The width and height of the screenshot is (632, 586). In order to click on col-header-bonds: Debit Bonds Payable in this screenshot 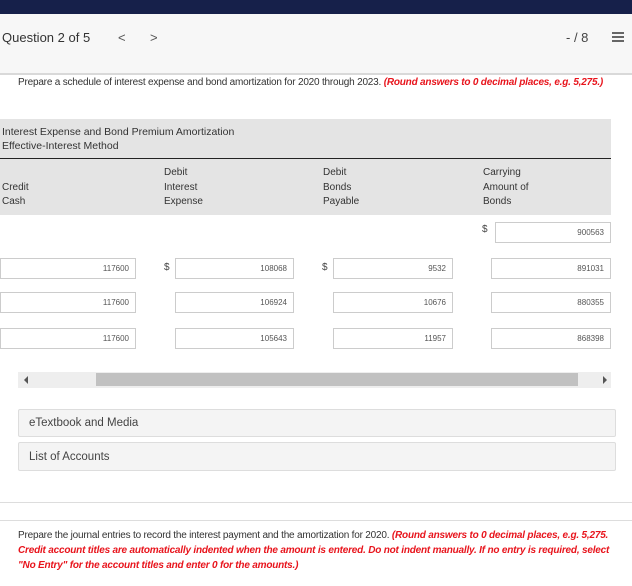, I will do `click(341, 188)`.